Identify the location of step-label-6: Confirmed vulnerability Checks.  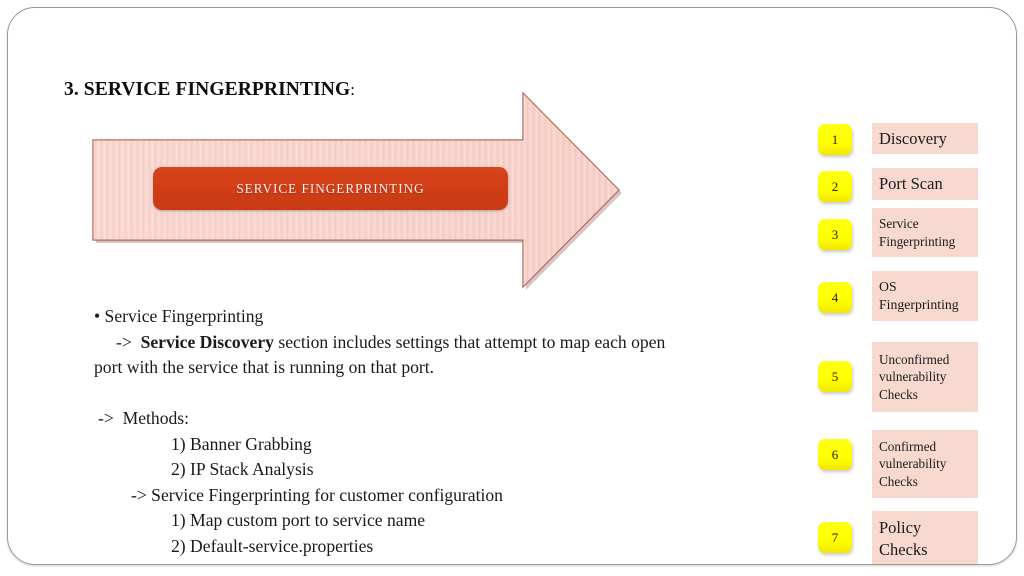
(925, 464).